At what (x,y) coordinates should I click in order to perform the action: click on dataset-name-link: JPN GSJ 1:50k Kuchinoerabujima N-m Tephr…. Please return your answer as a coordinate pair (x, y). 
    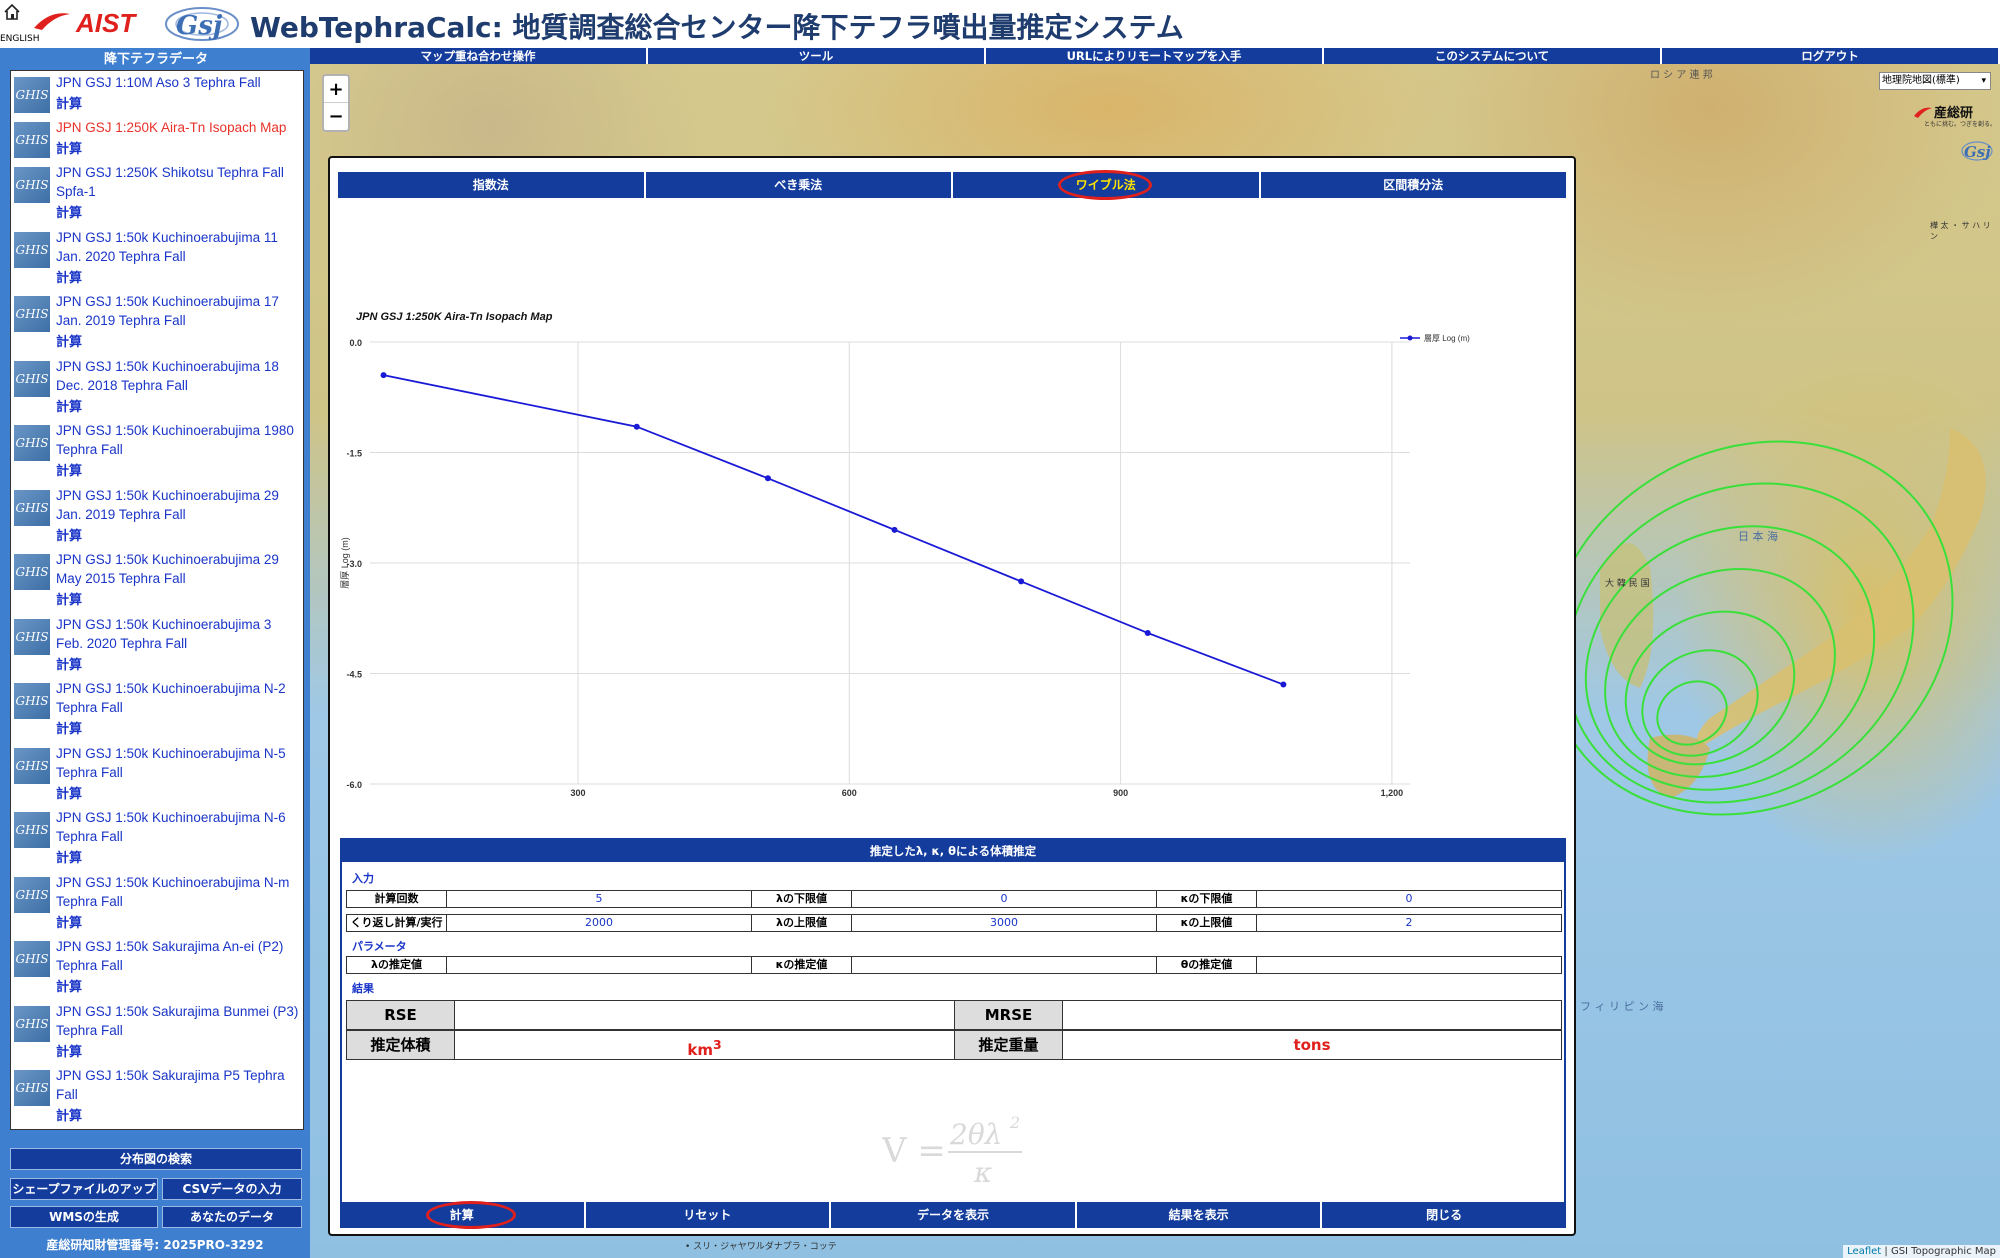
    Looking at the image, I should click on (178, 892).